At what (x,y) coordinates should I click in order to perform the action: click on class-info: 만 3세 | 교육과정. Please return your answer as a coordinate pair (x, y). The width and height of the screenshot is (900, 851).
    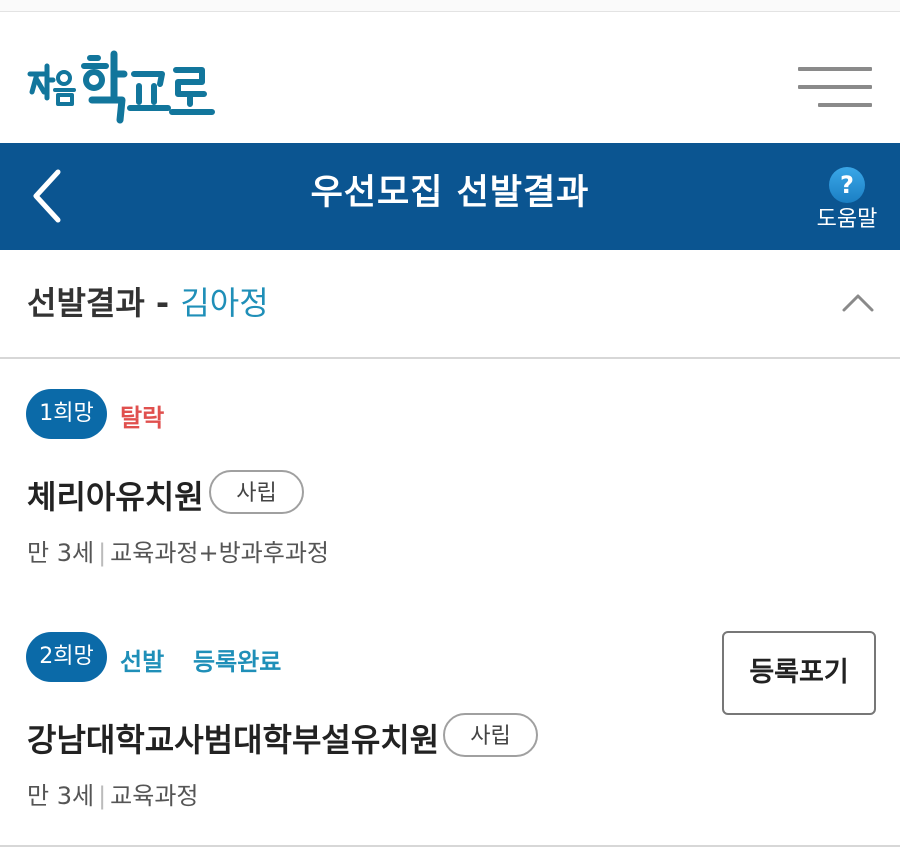
    Looking at the image, I should click on (112, 793).